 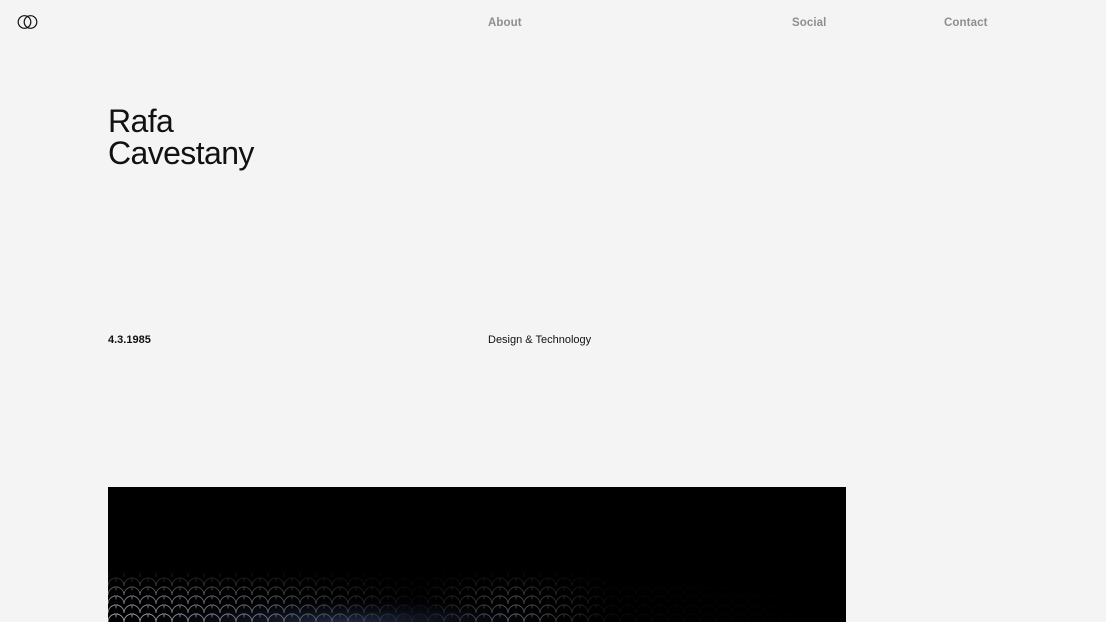 What do you see at coordinates (540, 340) in the screenshot?
I see `discipline-text: Design & Technology` at bounding box center [540, 340].